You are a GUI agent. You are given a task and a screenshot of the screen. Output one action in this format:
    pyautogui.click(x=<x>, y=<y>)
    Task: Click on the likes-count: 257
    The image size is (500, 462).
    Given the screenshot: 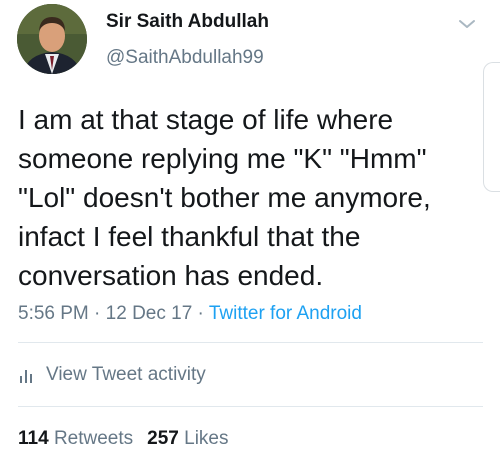 What is the action you would take?
    pyautogui.click(x=163, y=438)
    